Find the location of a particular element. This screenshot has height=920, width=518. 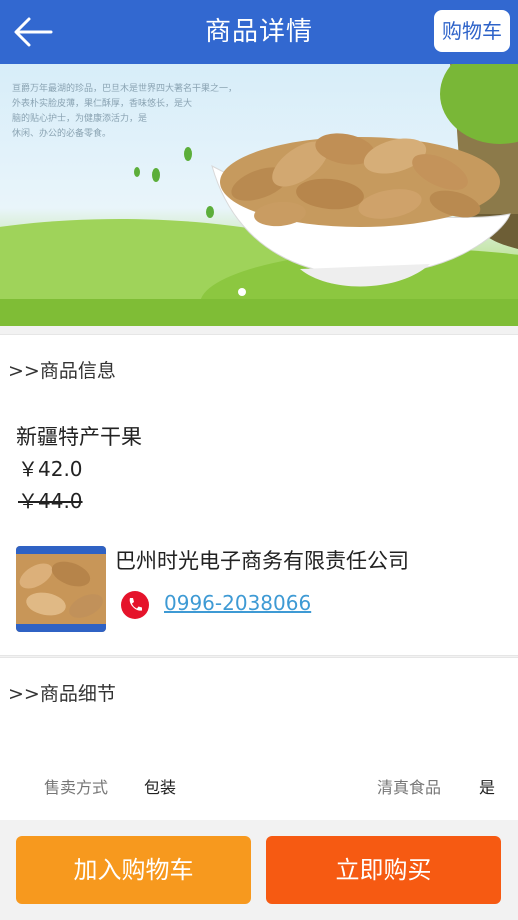

bottom-action-bar: 加入购物车 立即购买 is located at coordinates (259, 871).